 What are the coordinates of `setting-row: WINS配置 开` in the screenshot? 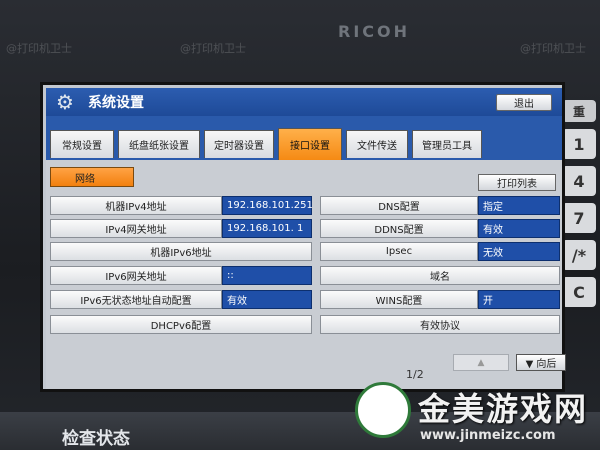 It's located at (440, 299).